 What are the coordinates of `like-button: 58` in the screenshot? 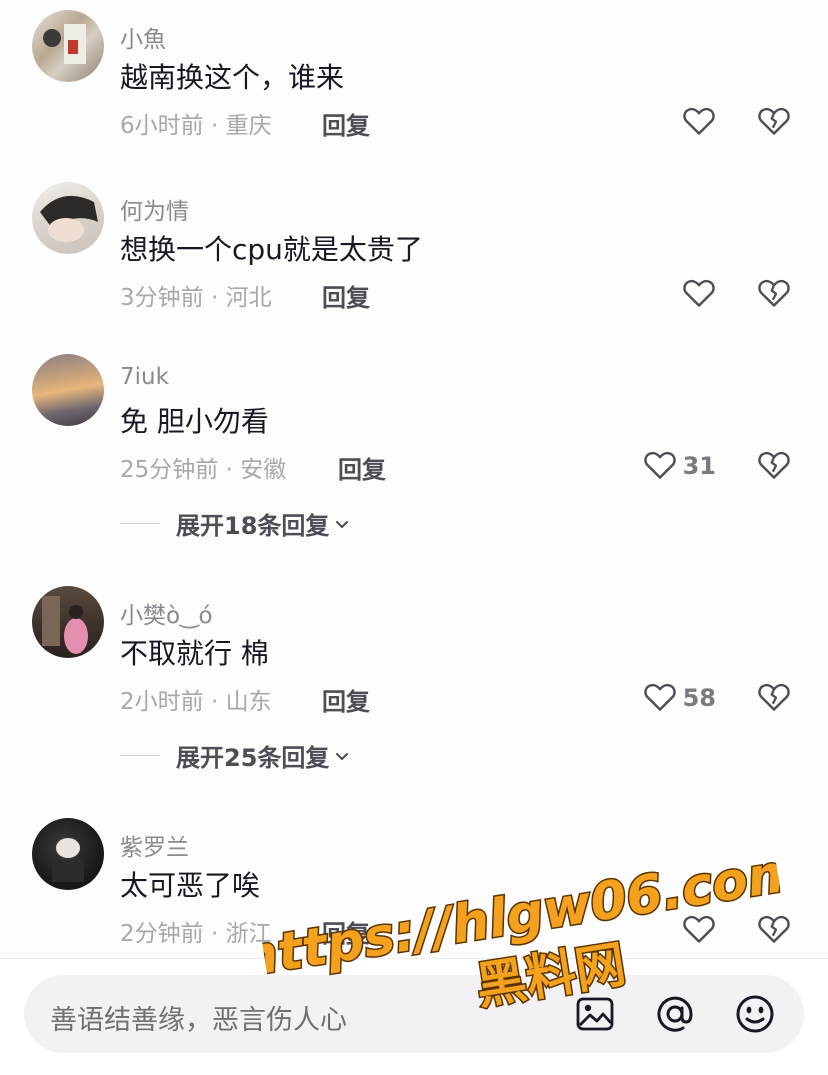 It's located at (679, 698).